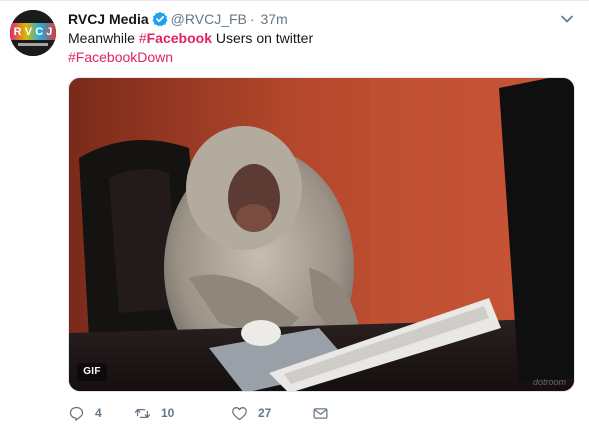 The image size is (589, 434). Describe the element at coordinates (76, 413) in the screenshot. I see `reply-icon` at that location.